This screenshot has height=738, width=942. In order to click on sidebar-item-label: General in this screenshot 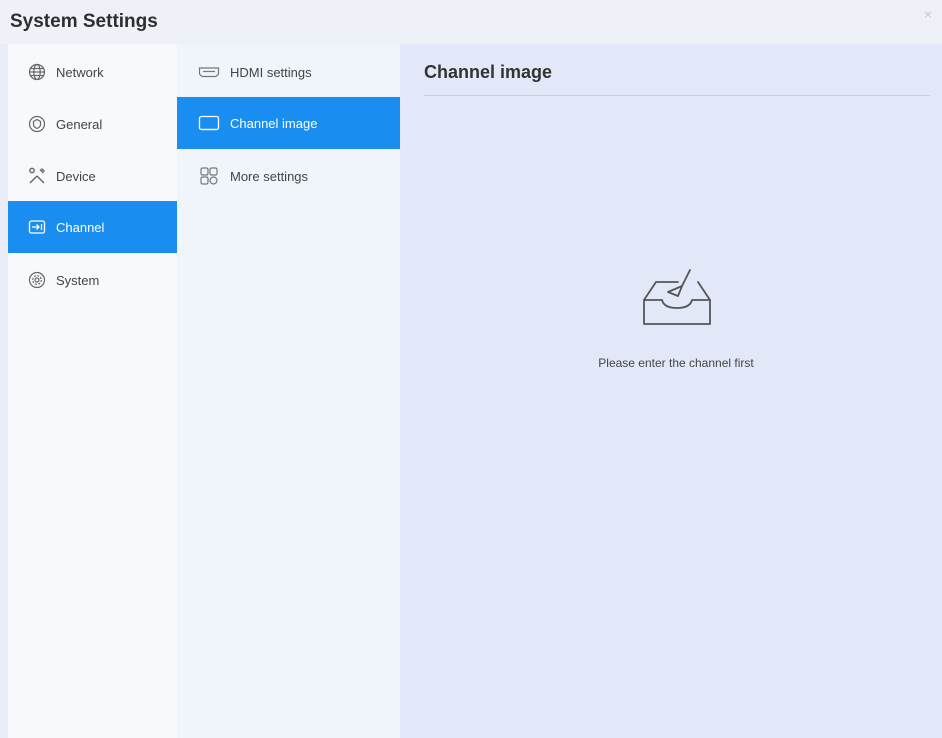, I will do `click(79, 124)`.